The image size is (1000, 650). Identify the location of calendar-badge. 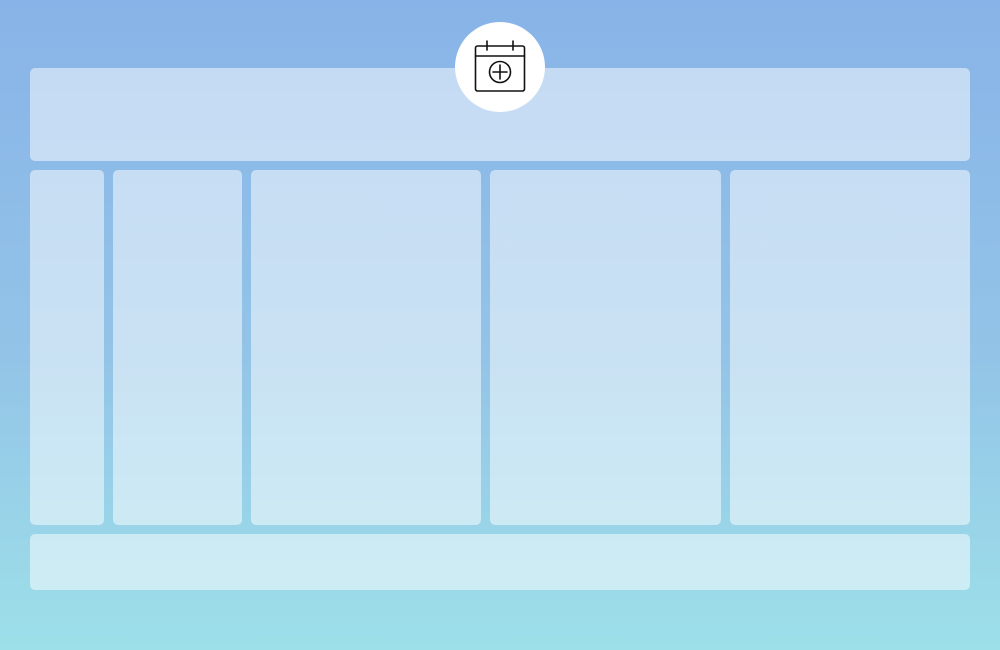
(500, 67).